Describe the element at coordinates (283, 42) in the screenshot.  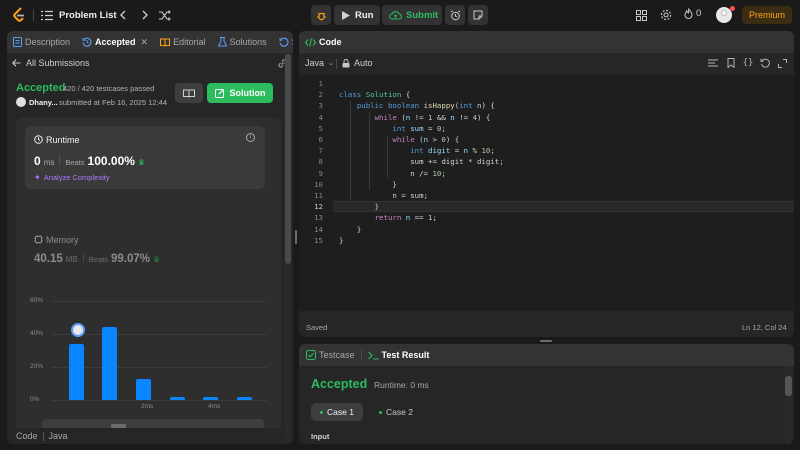
I see `tab-submissions: S` at that location.